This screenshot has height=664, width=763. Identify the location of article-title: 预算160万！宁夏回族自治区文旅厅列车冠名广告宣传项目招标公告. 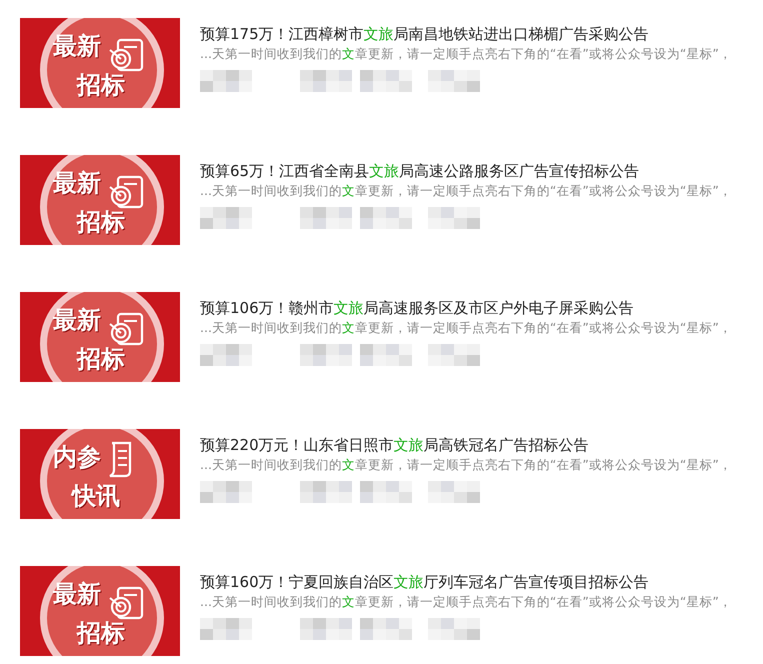
(466, 582).